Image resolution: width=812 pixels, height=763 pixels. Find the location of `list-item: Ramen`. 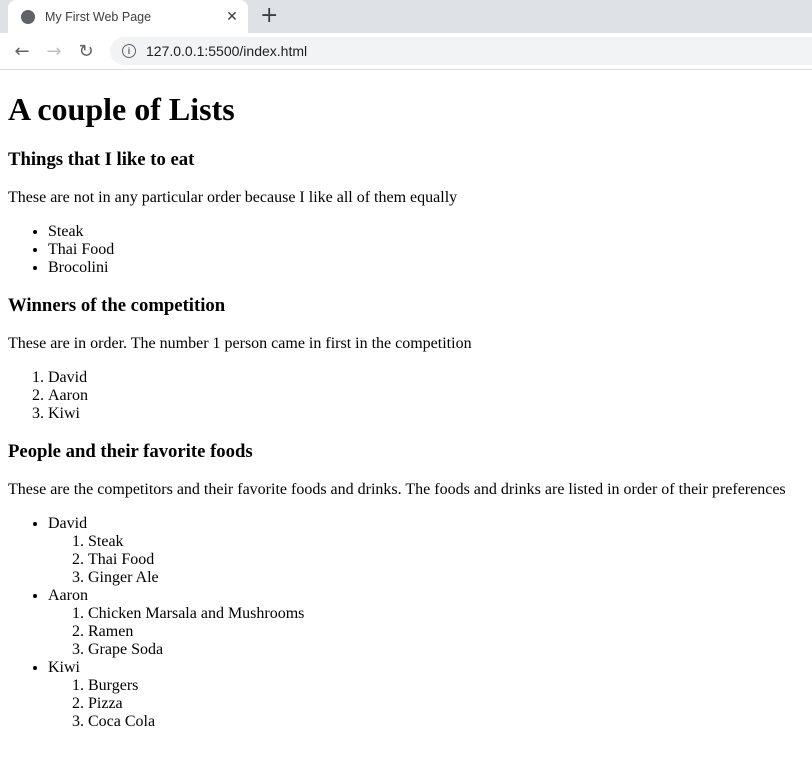

list-item: Ramen is located at coordinates (446, 632).